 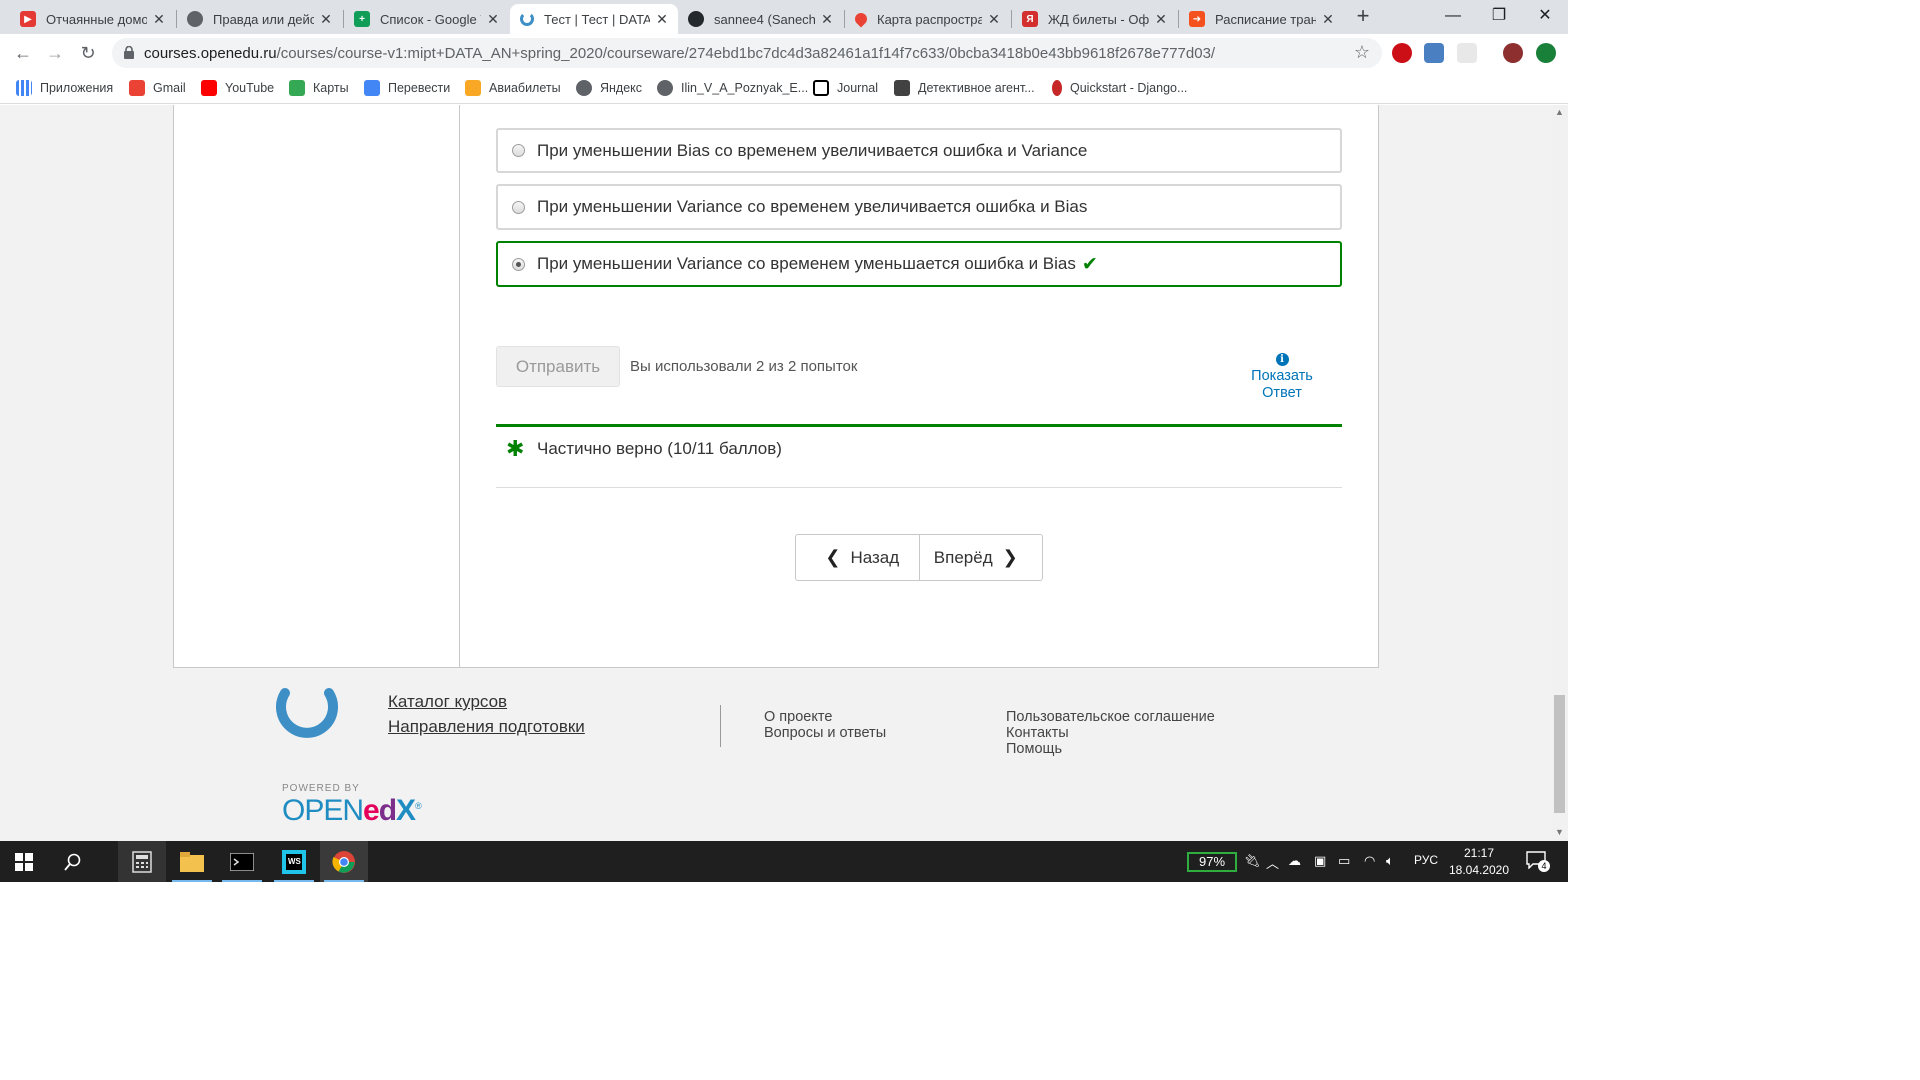 I want to click on powered-by-openedx-logo: POWERED BY OPENedX®, so click(x=352, y=805).